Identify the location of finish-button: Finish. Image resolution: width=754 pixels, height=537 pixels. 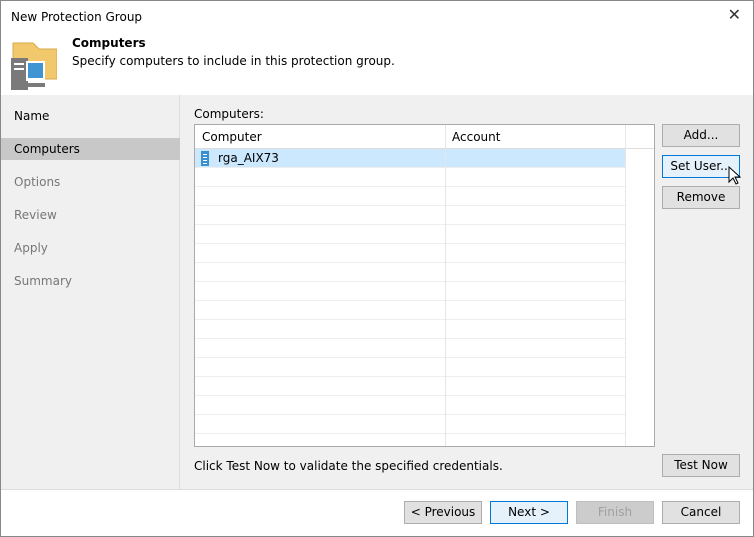
(615, 512).